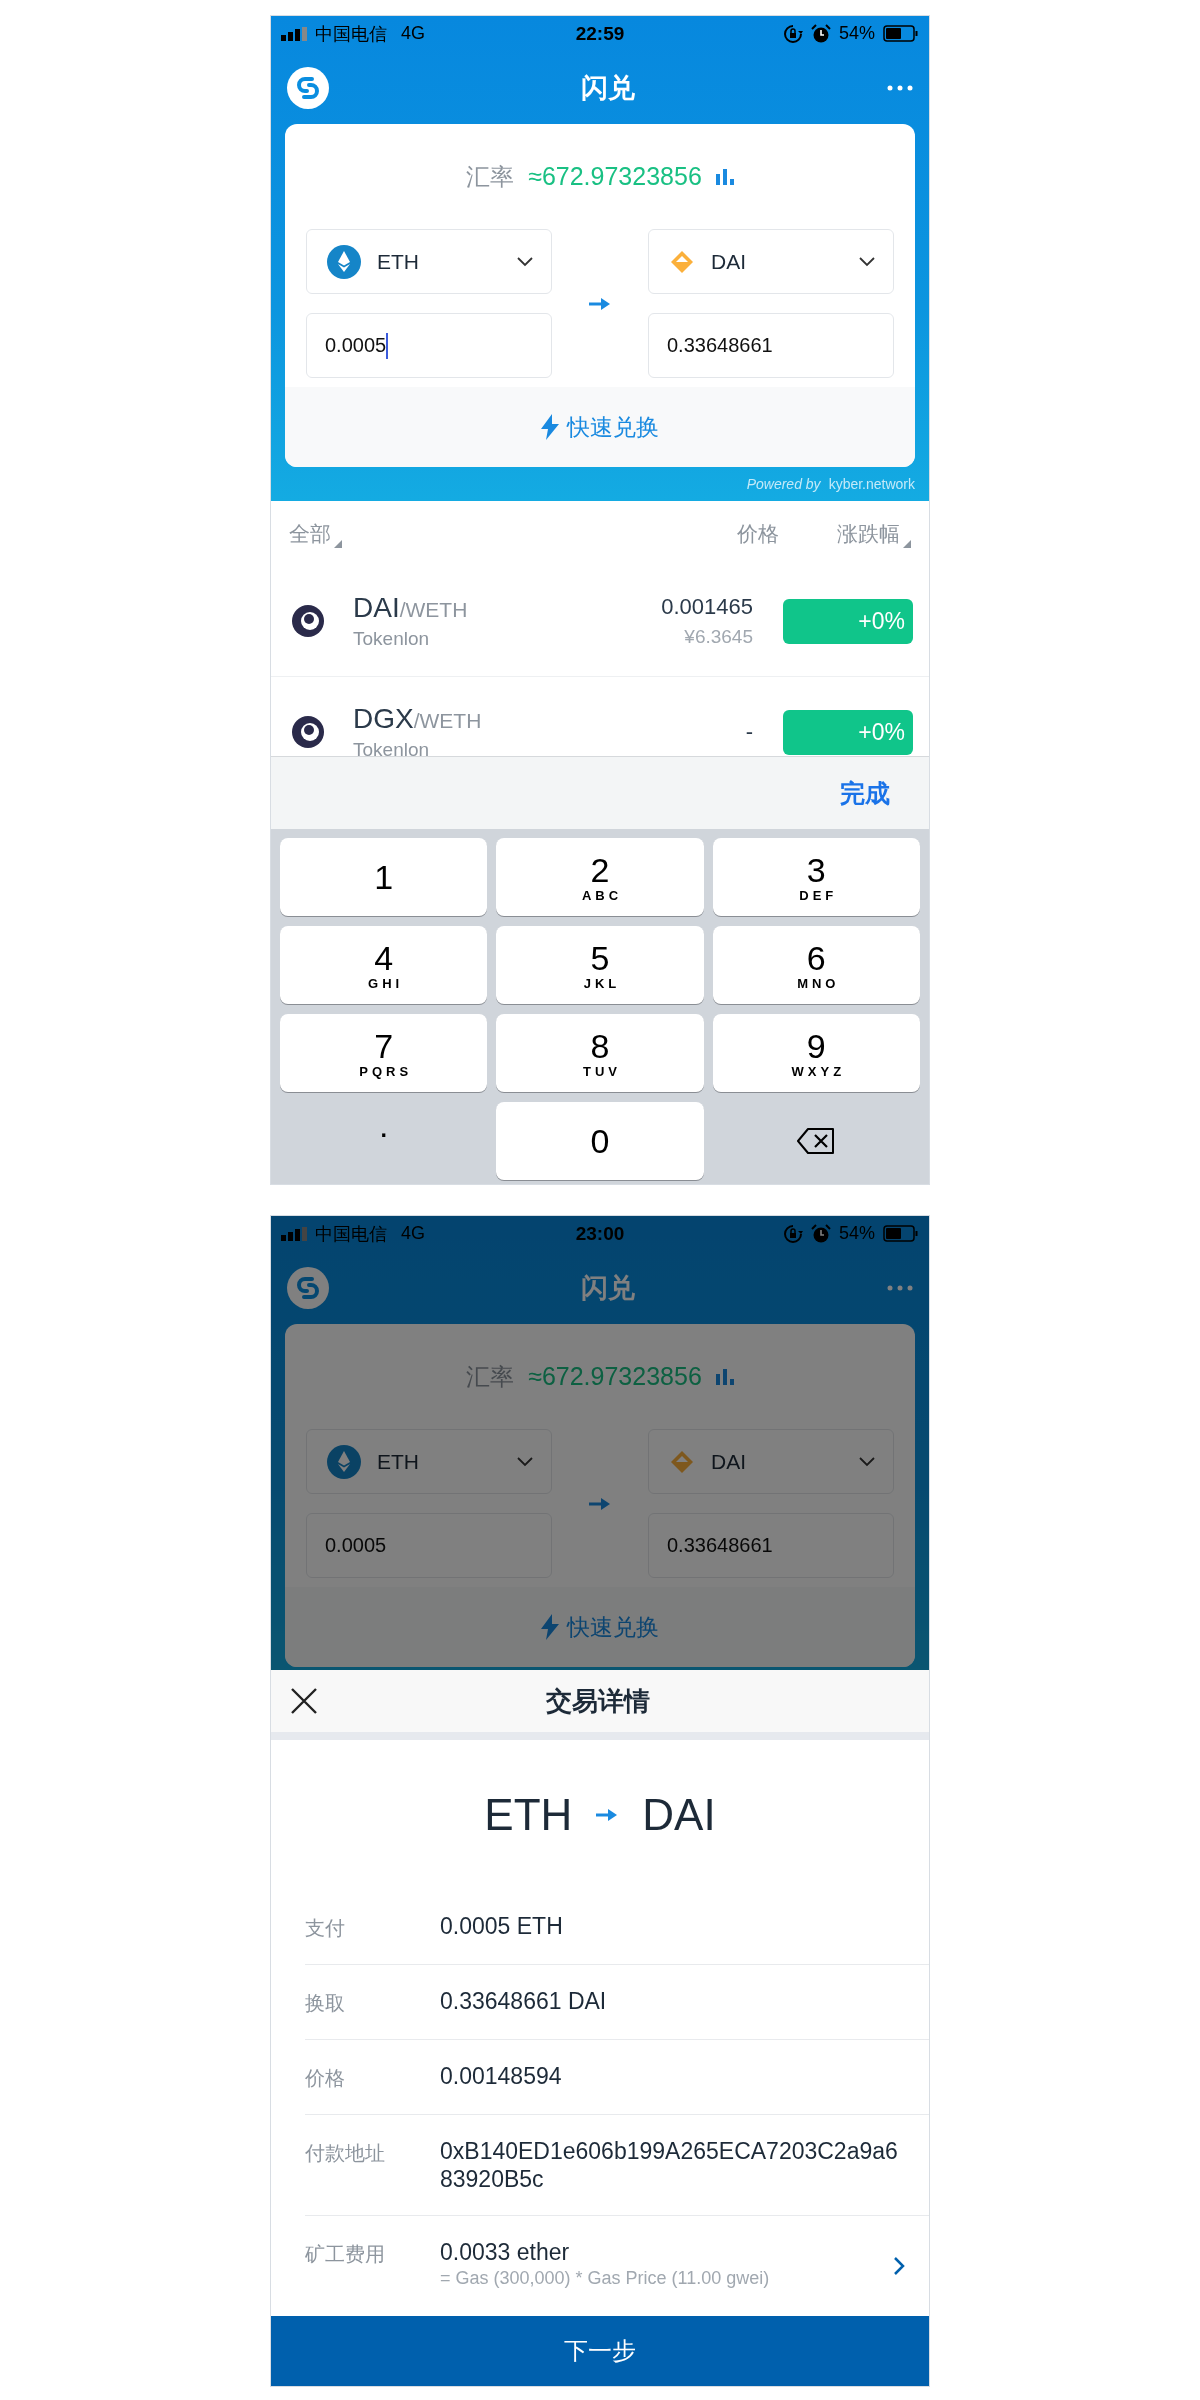 This screenshot has height=2400, width=1200. Describe the element at coordinates (899, 2266) in the screenshot. I see `chevron-right-icon` at that location.